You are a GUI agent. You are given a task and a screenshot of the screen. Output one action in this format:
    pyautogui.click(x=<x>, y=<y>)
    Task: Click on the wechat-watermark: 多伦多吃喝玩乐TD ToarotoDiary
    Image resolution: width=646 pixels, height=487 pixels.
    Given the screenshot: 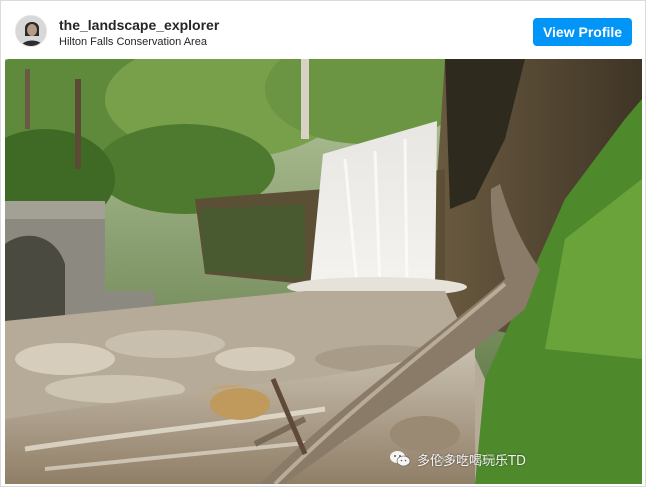 What is the action you would take?
    pyautogui.click(x=457, y=459)
    